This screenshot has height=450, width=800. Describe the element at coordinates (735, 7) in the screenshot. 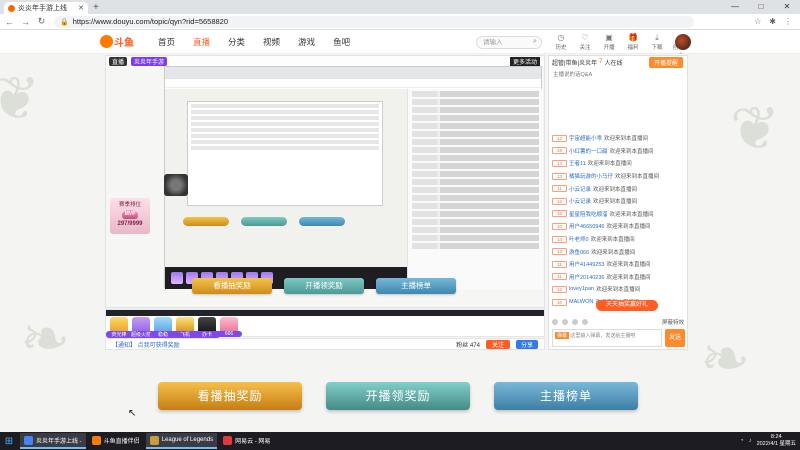

I see `minimize-button: —` at that location.